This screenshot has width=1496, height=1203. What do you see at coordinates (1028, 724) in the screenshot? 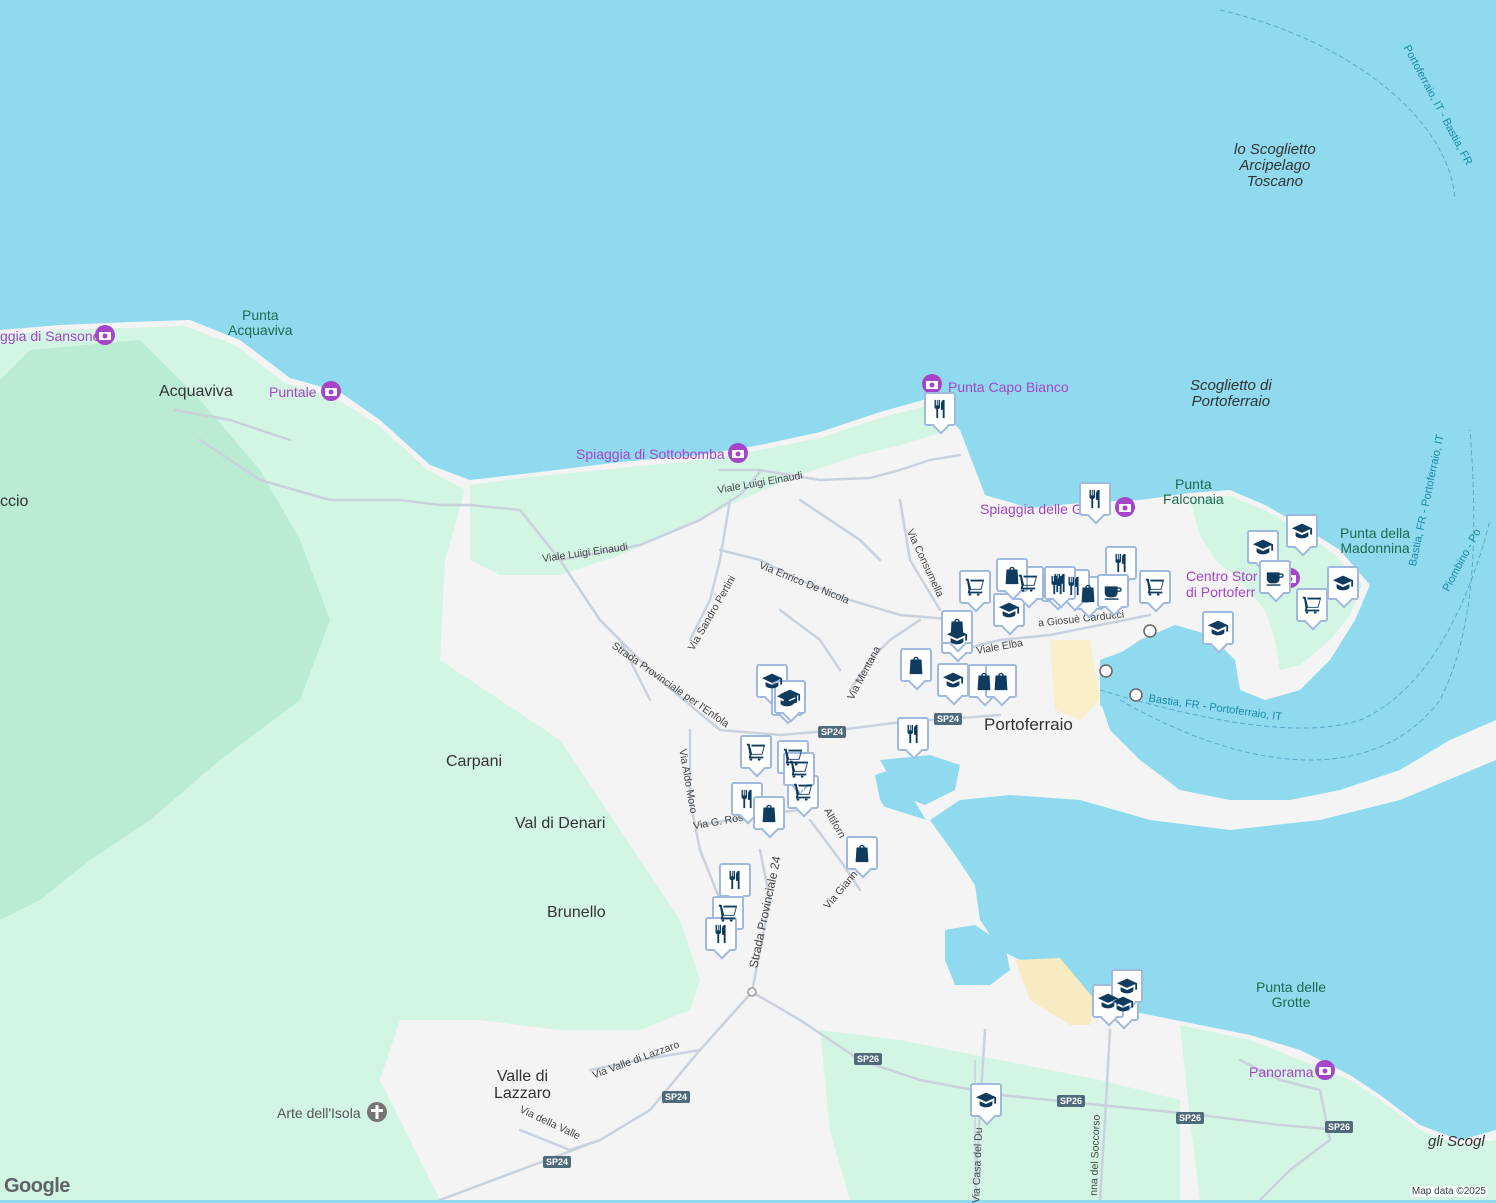
I see `place-portoferraio: Portoferraio` at bounding box center [1028, 724].